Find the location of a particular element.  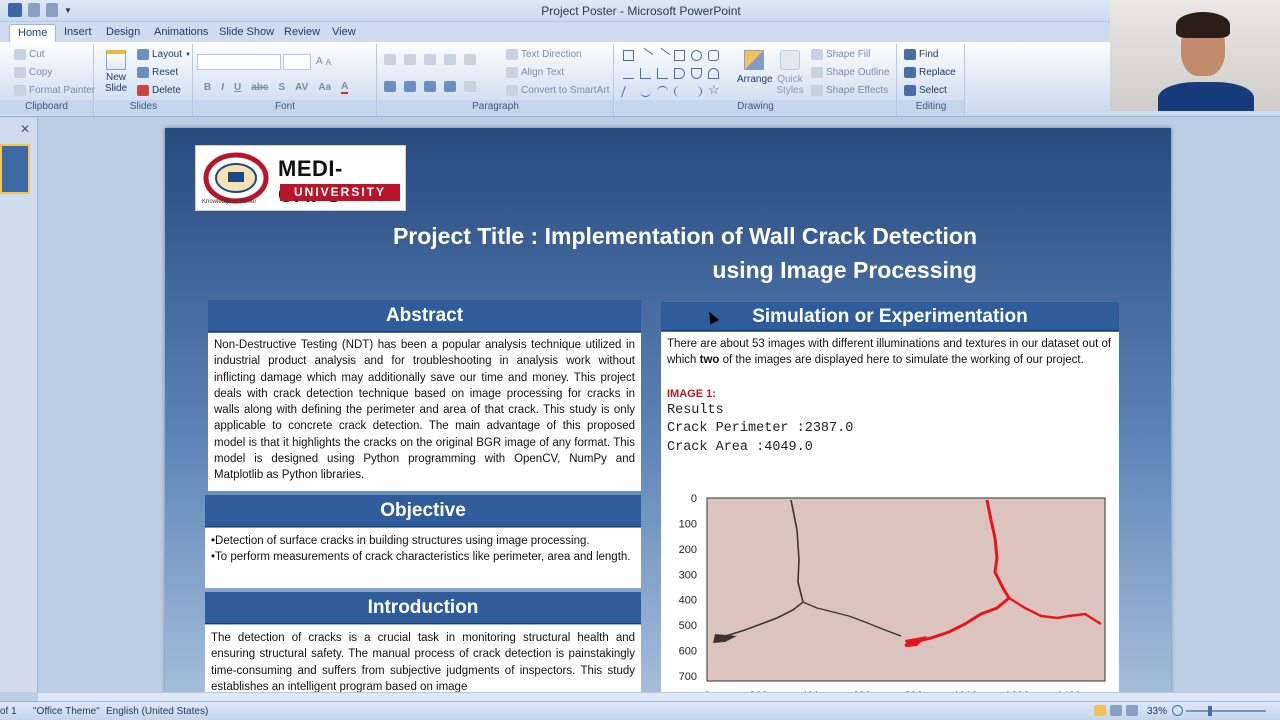

font-color-icon: A is located at coordinates (345, 87).